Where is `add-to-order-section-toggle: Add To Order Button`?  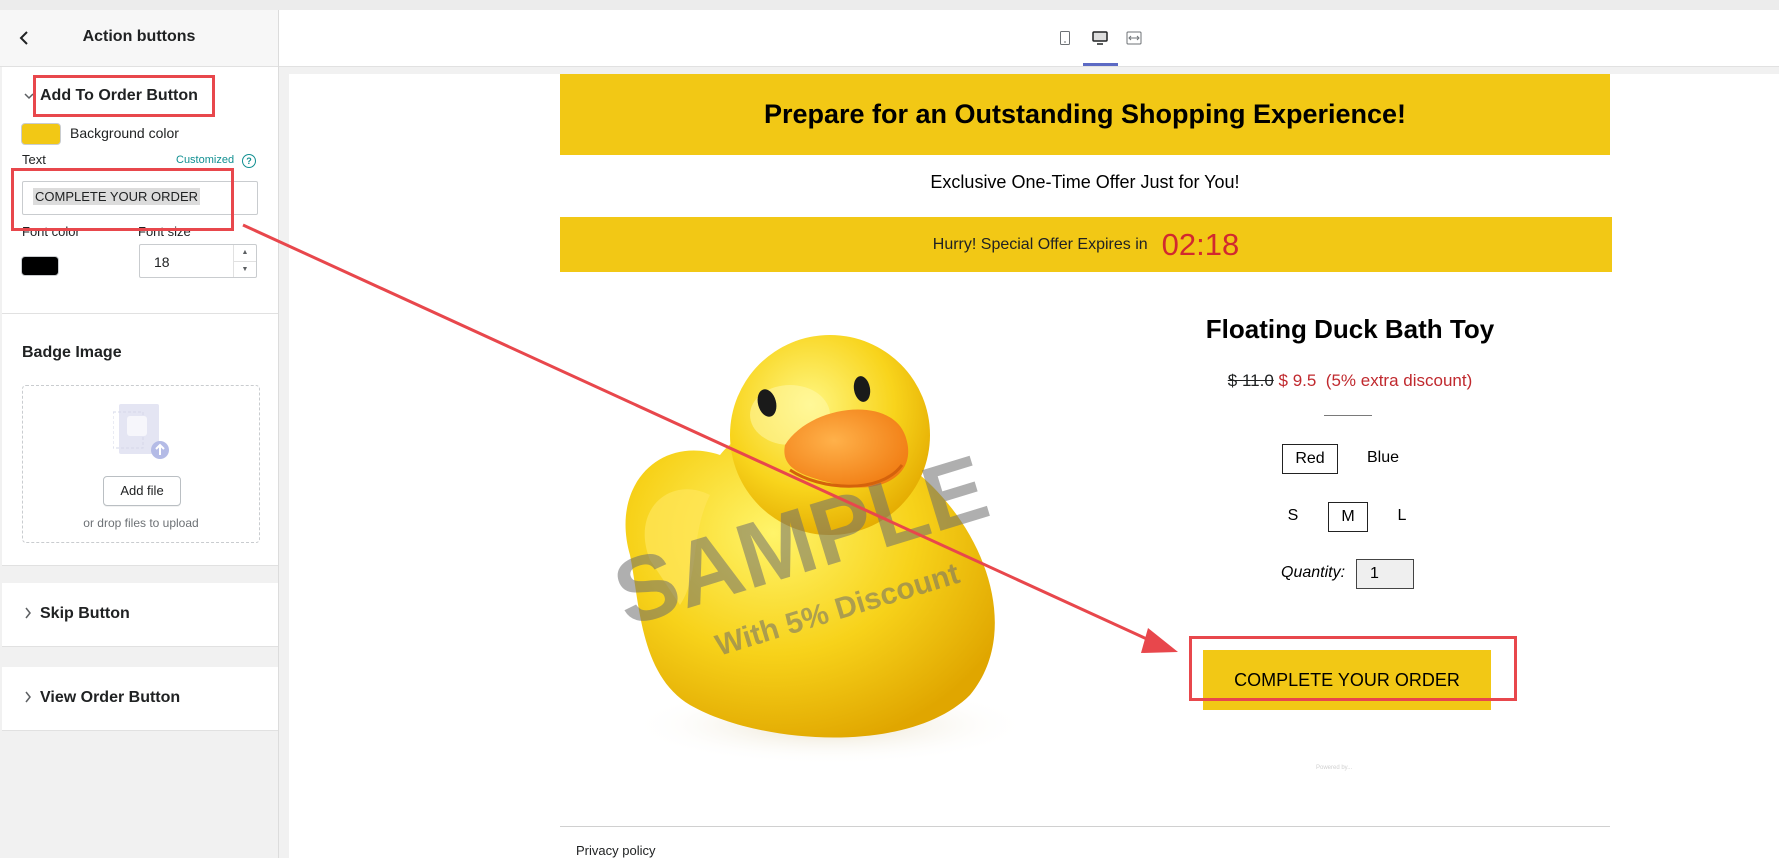 add-to-order-section-toggle: Add To Order Button is located at coordinates (111, 96).